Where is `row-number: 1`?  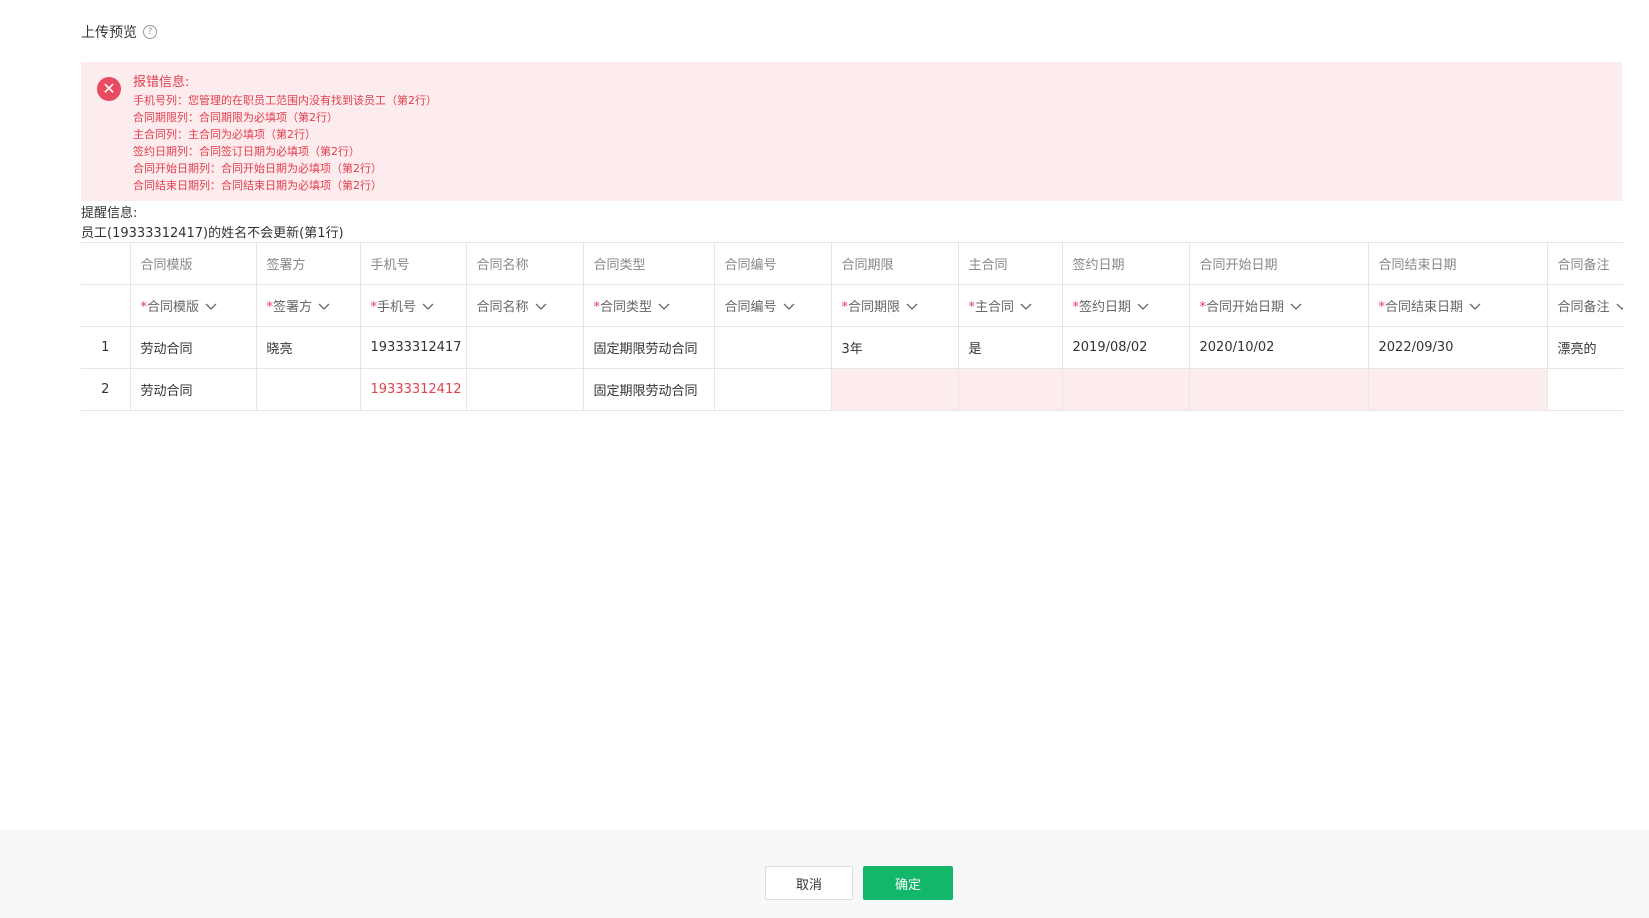
row-number: 1 is located at coordinates (106, 347).